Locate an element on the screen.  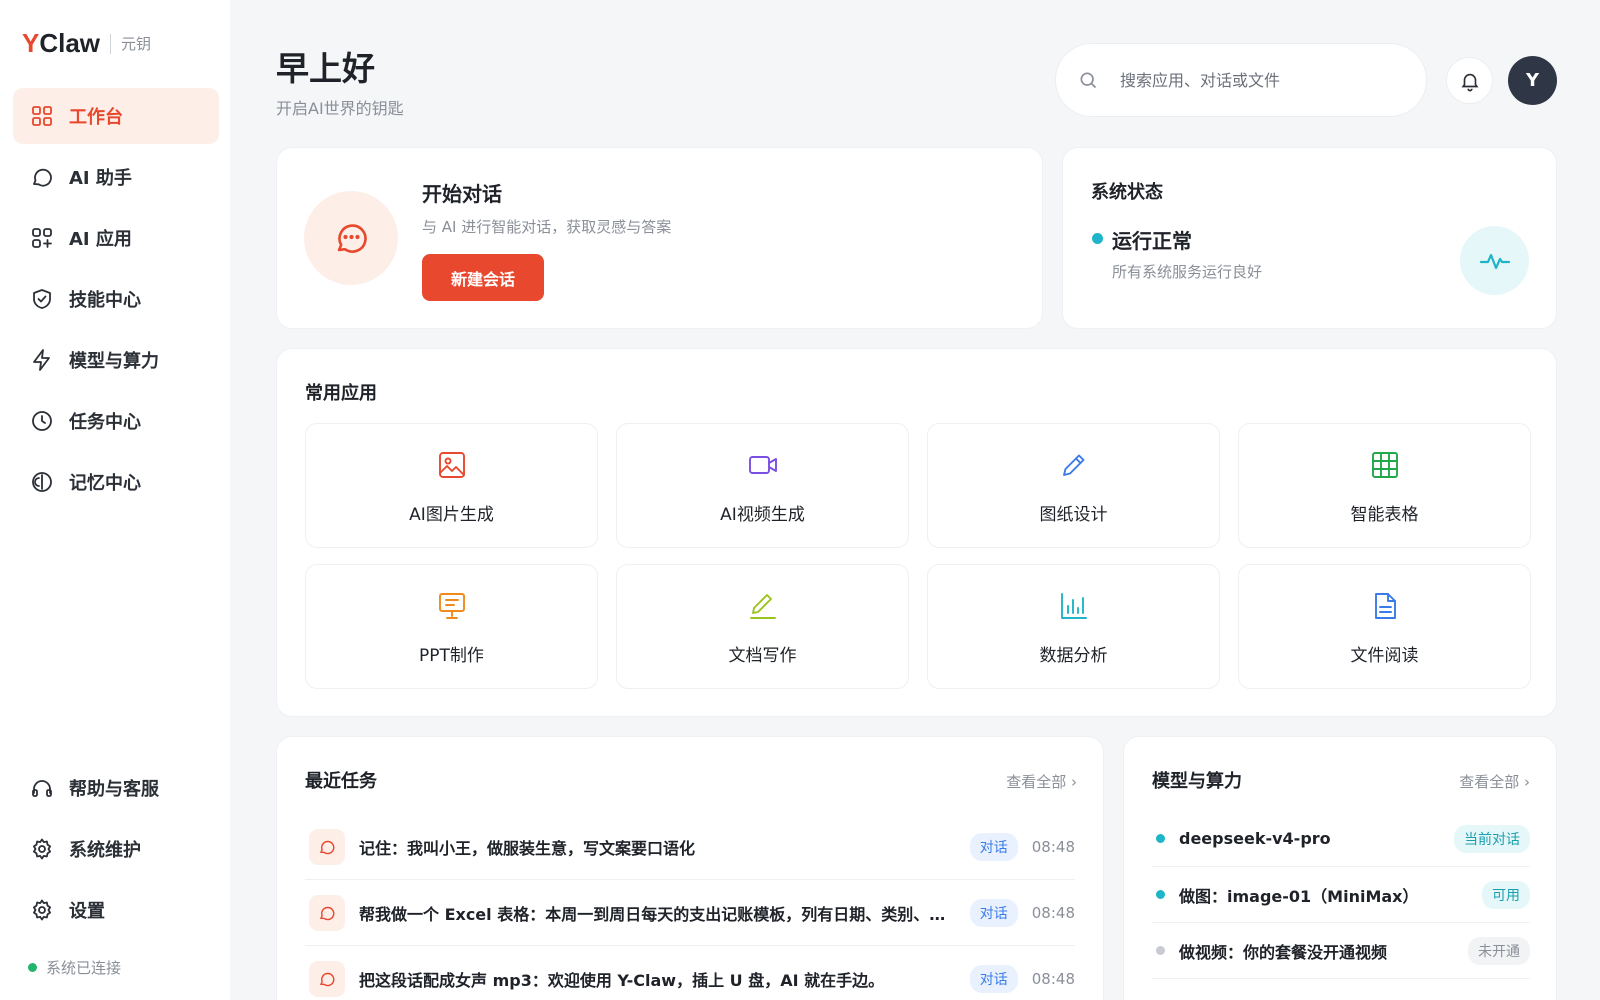
memory-icon is located at coordinates (42, 482).